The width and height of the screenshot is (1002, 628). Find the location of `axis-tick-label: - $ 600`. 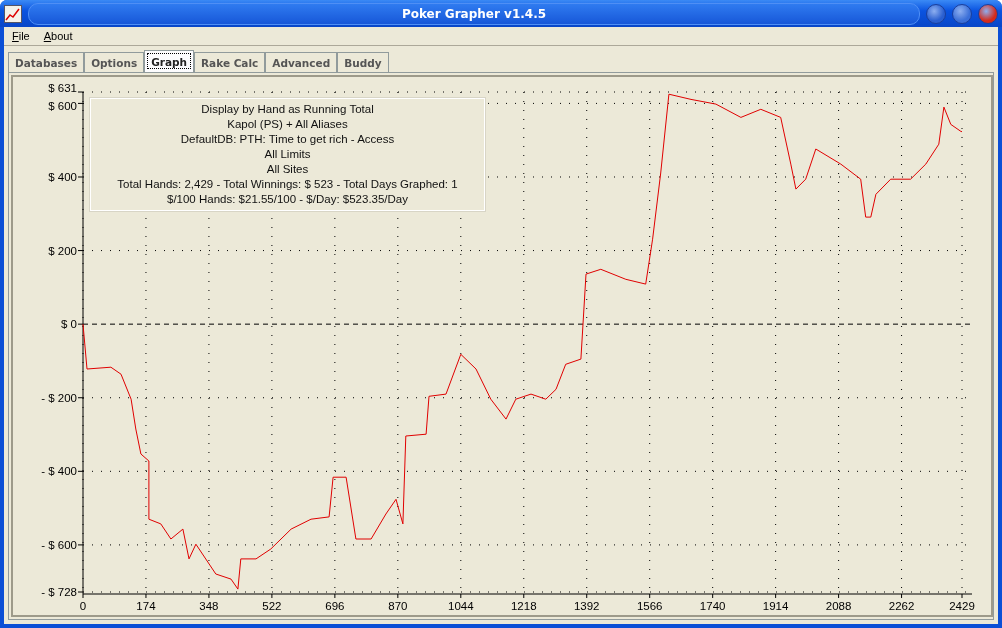

axis-tick-label: - $ 600 is located at coordinates (59, 544).